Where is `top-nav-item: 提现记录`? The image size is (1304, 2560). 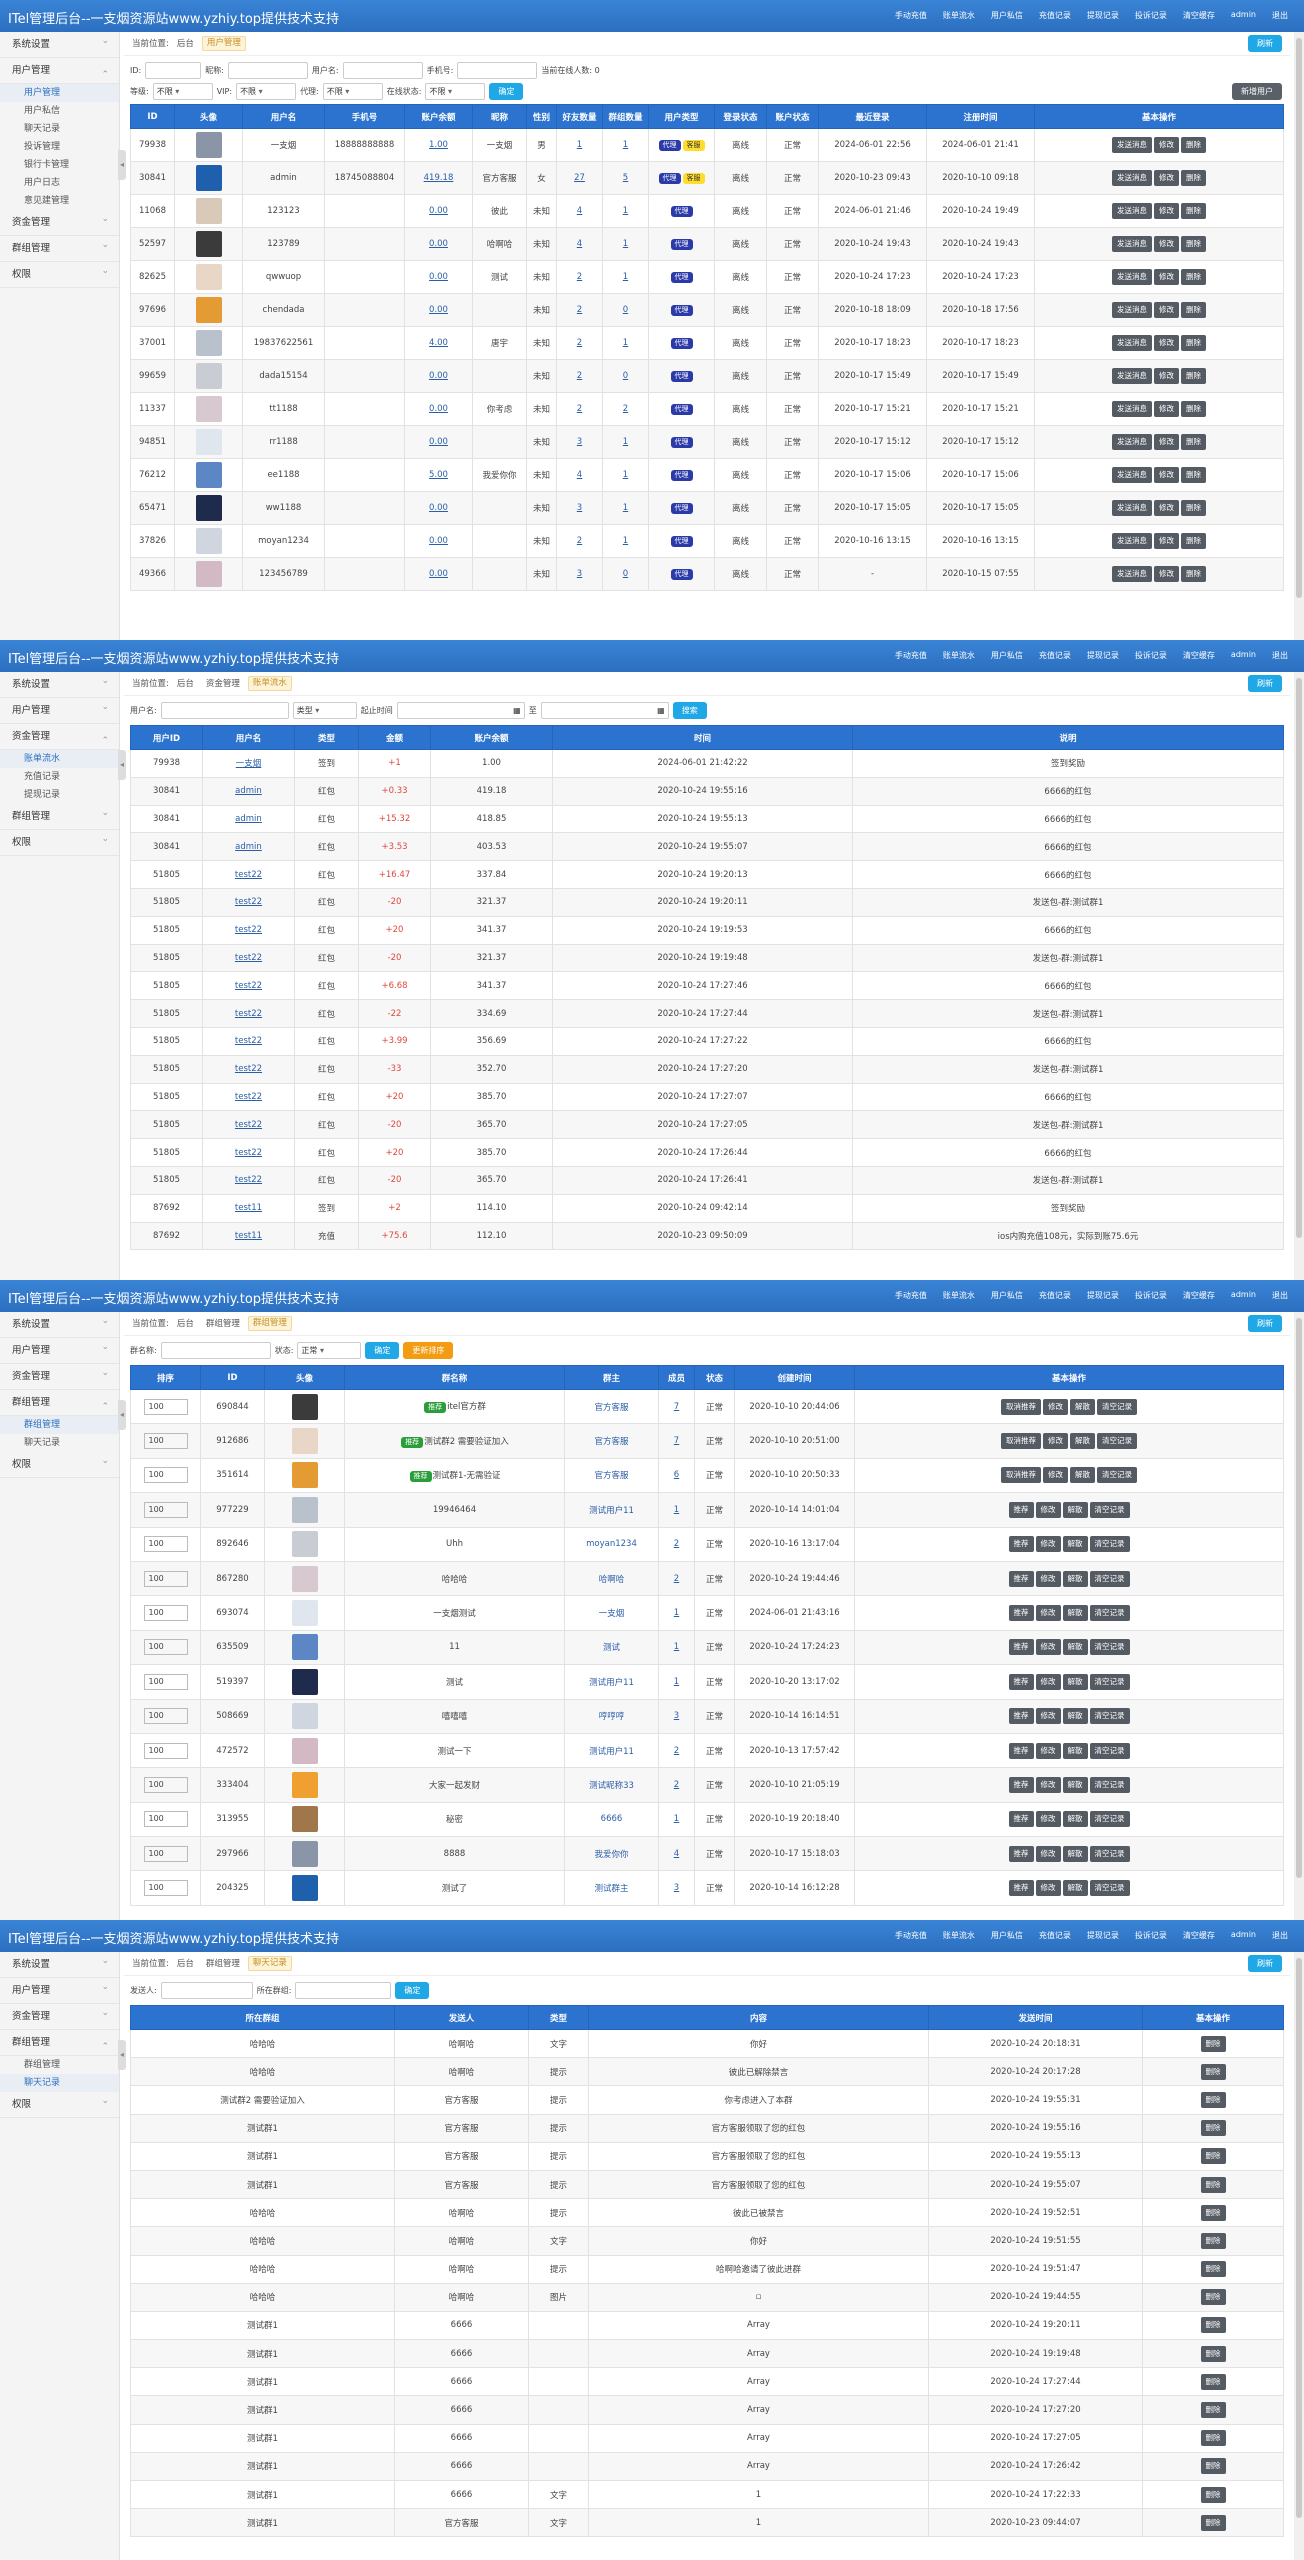
top-nav-item: 提现记录 is located at coordinates (1103, 1935).